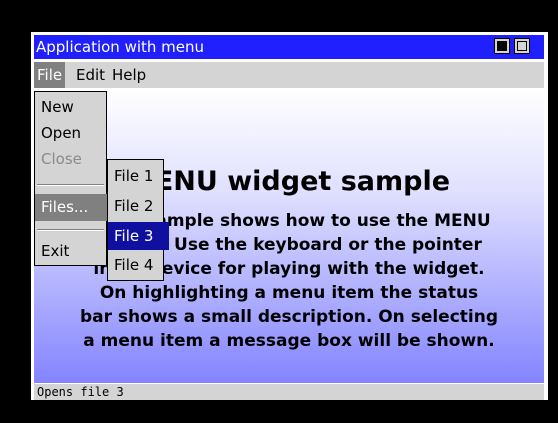 The image size is (558, 423). Describe the element at coordinates (289, 392) in the screenshot. I see `status-bar: Opens file 3` at that location.